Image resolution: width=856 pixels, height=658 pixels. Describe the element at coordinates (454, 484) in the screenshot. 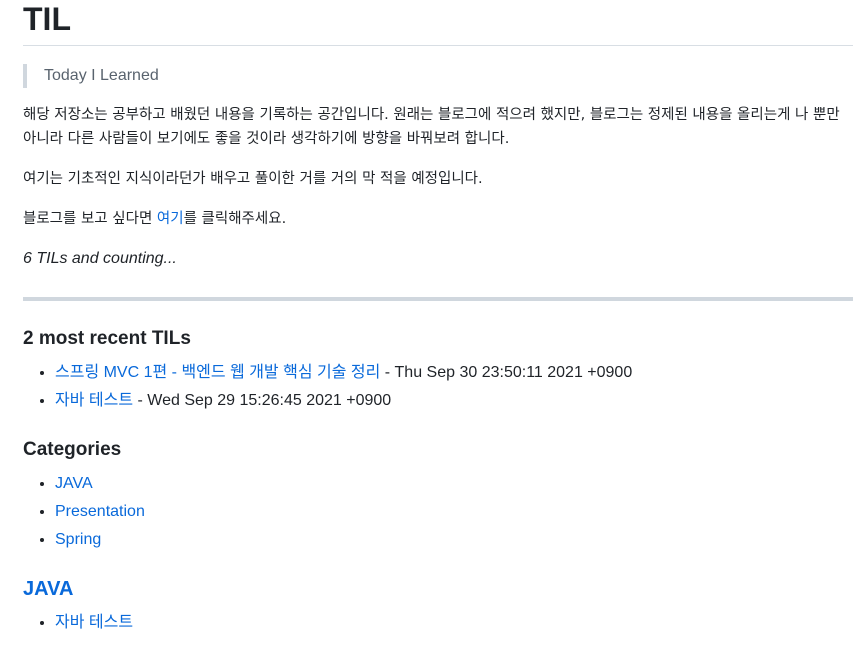

I see `list-item: JAVA` at that location.